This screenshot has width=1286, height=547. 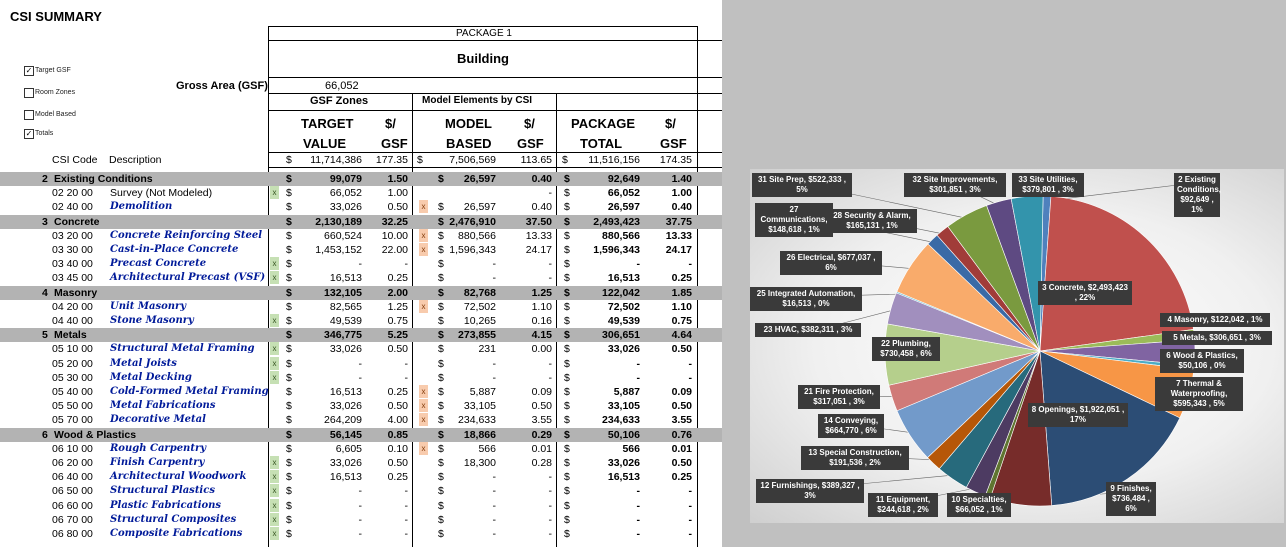 What do you see at coordinates (361, 363) in the screenshot?
I see `table-row: 05 20 00 Metal Joists $ - - $ - - $ - - x` at bounding box center [361, 363].